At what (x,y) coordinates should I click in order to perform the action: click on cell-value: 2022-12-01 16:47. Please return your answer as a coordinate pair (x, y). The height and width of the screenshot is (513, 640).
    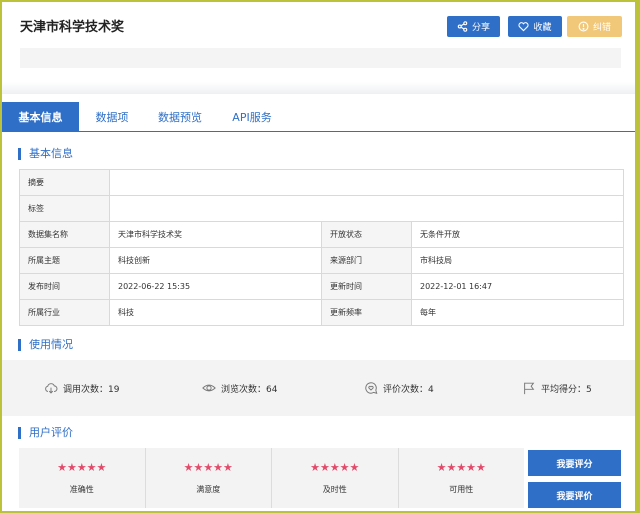
    Looking at the image, I should click on (517, 286).